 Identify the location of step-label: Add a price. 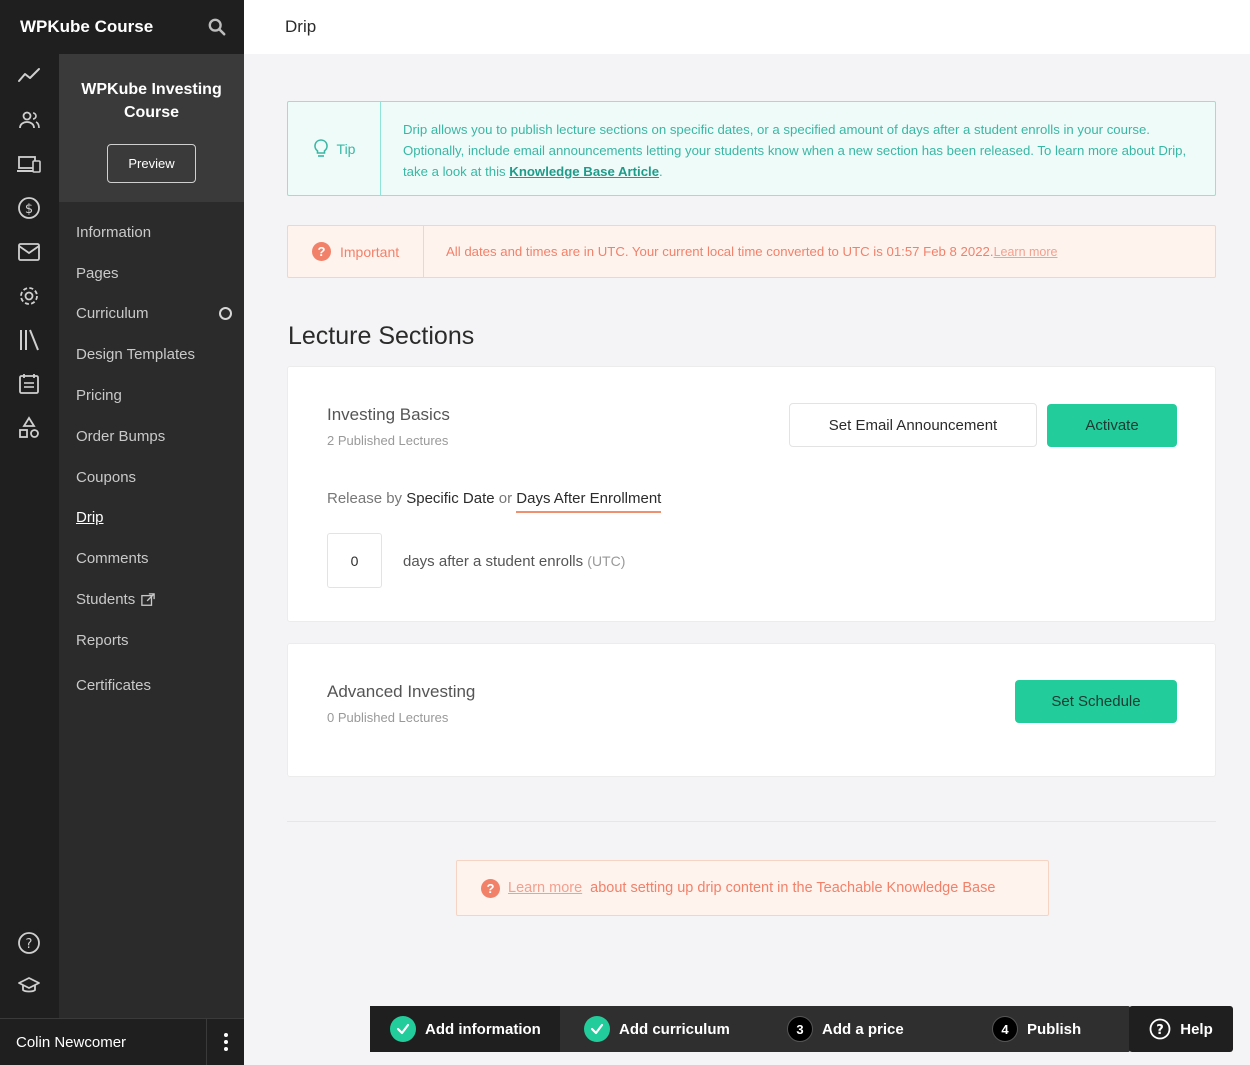
(863, 1029).